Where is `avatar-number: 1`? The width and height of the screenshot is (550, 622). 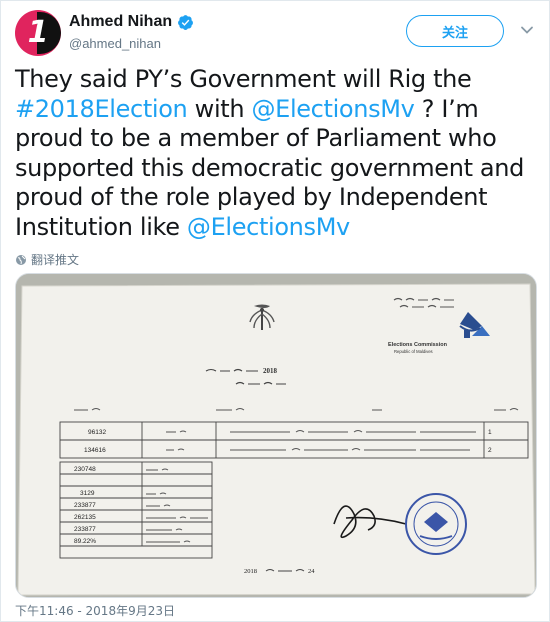 avatar-number: 1 is located at coordinates (38, 32).